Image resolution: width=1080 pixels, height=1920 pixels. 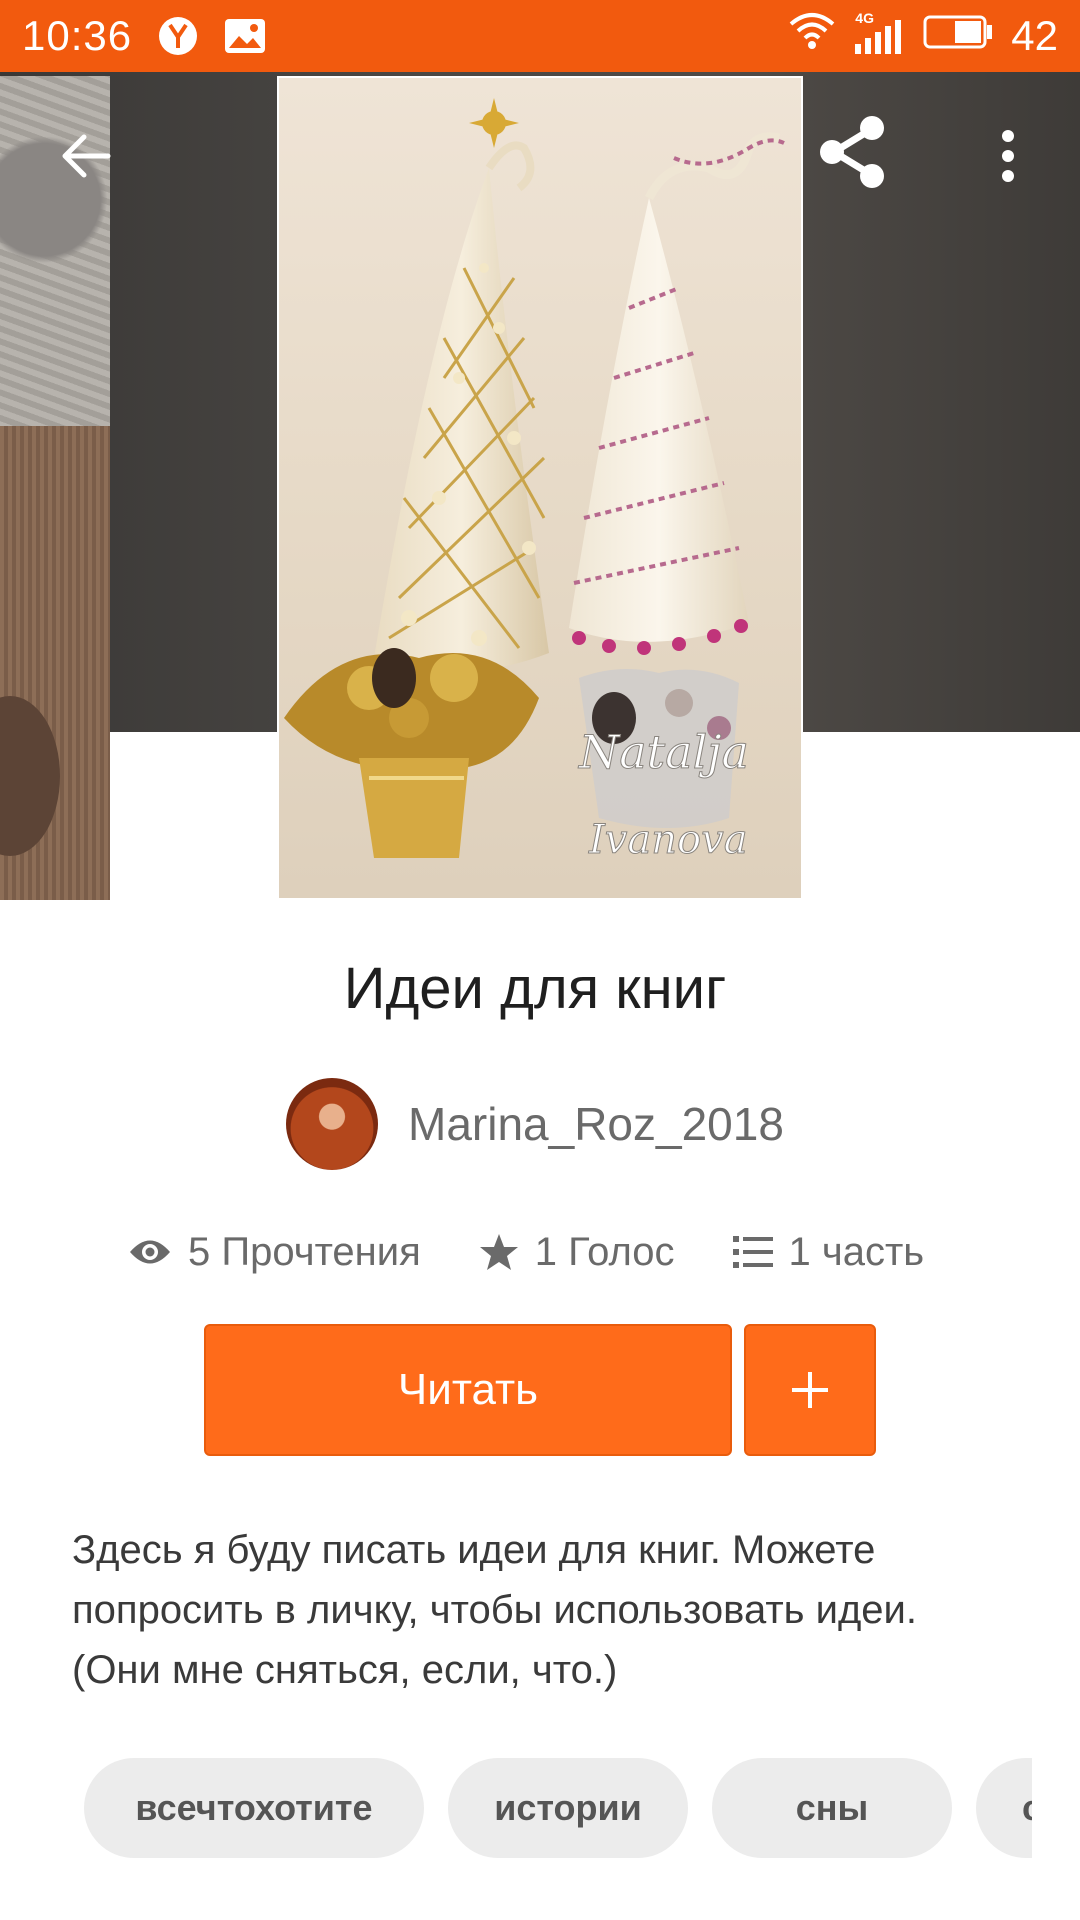 What do you see at coordinates (668, 840) in the screenshot?
I see `watermark-line2: Ivanova` at bounding box center [668, 840].